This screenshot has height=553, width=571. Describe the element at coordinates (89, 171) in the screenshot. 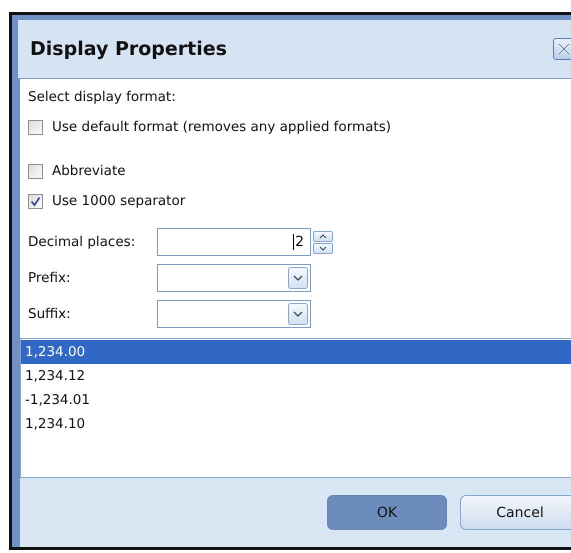

I see `checkbox-label: Abbreviate` at that location.